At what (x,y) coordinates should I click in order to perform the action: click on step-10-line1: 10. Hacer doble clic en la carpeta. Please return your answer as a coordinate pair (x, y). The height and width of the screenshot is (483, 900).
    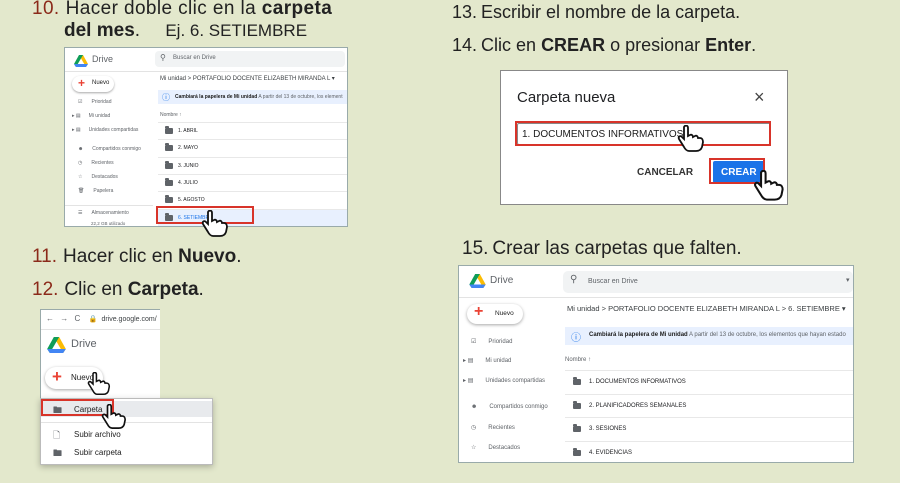
    Looking at the image, I should click on (182, 10).